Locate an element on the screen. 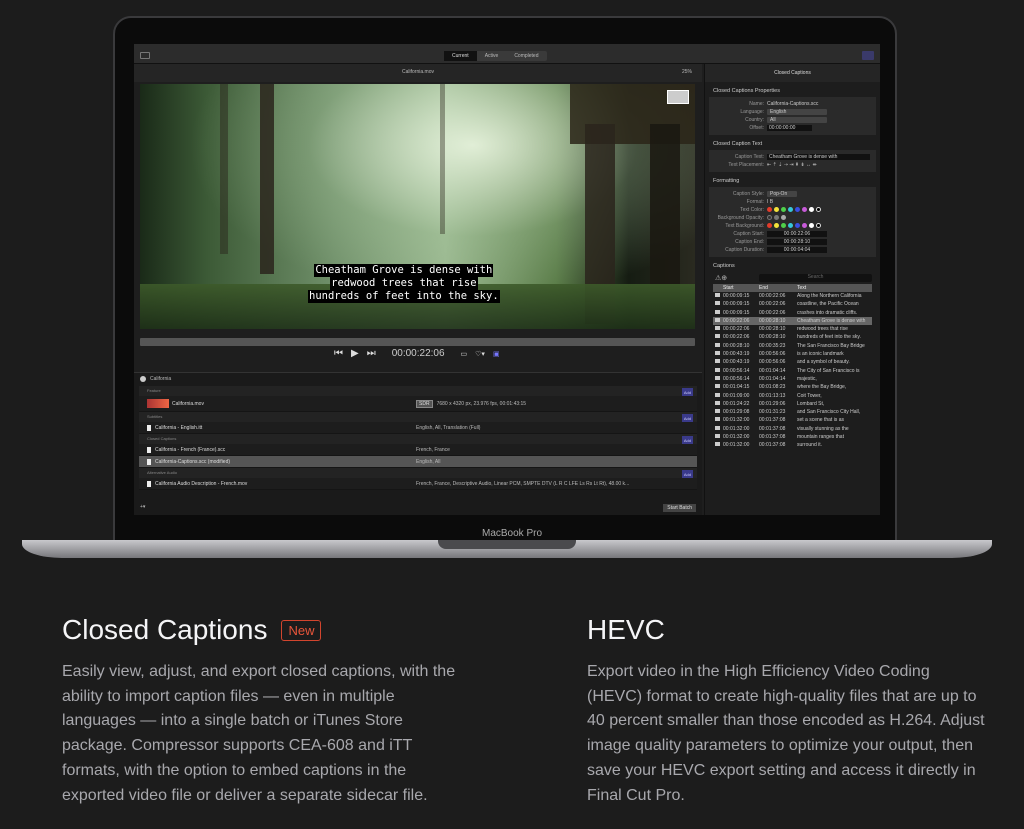 This screenshot has width=1024, height=829. section-title: Closed Captions Properties is located at coordinates (746, 91).